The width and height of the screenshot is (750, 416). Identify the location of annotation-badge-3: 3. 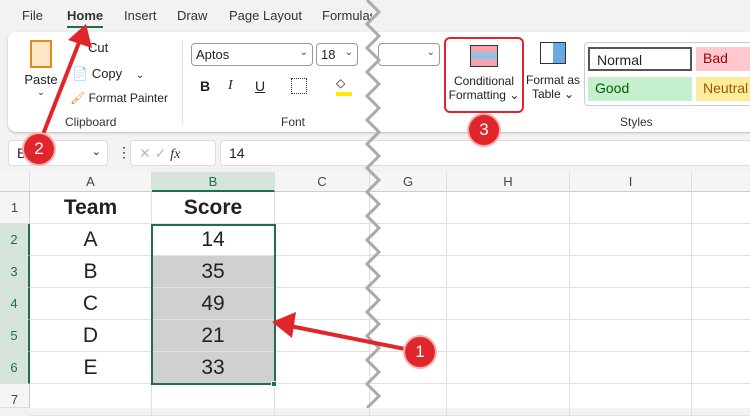
(484, 130).